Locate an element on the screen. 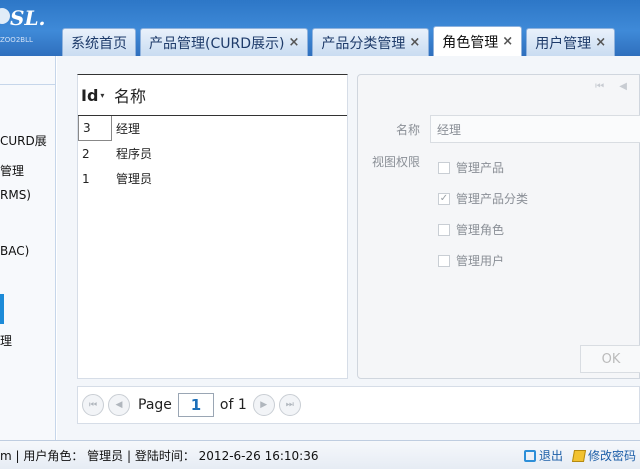  checkbox-label: 管理用户 is located at coordinates (480, 261).